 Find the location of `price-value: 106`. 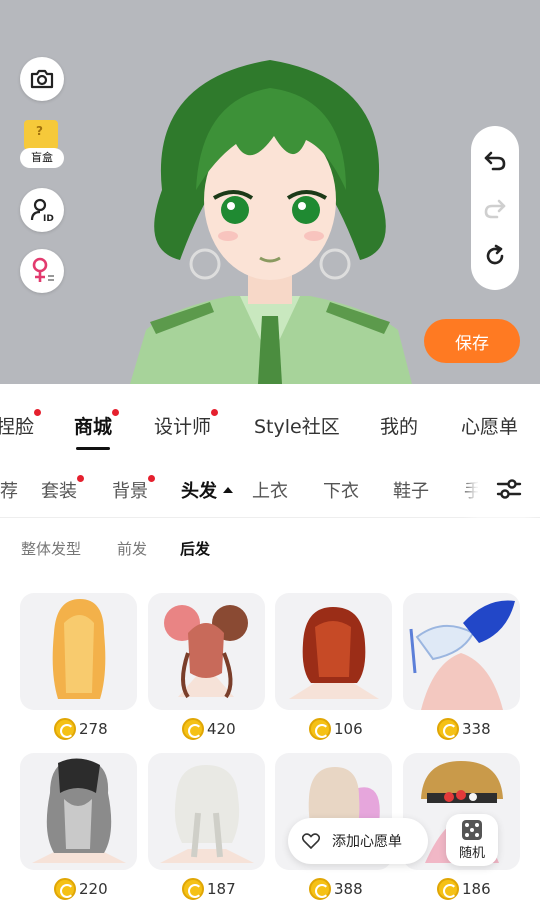

price-value: 106 is located at coordinates (348, 729).